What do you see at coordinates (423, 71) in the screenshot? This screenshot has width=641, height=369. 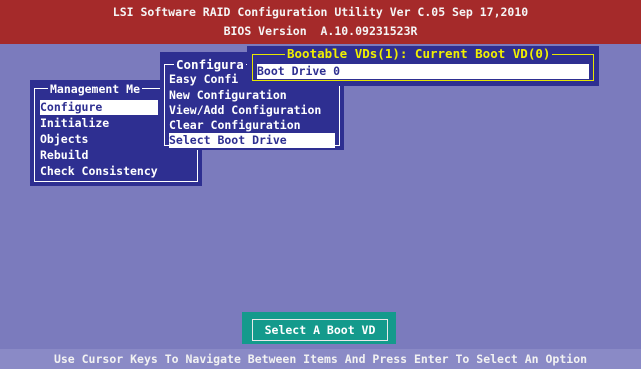 I see `boot-drive-item: Boot Drive 0` at bounding box center [423, 71].